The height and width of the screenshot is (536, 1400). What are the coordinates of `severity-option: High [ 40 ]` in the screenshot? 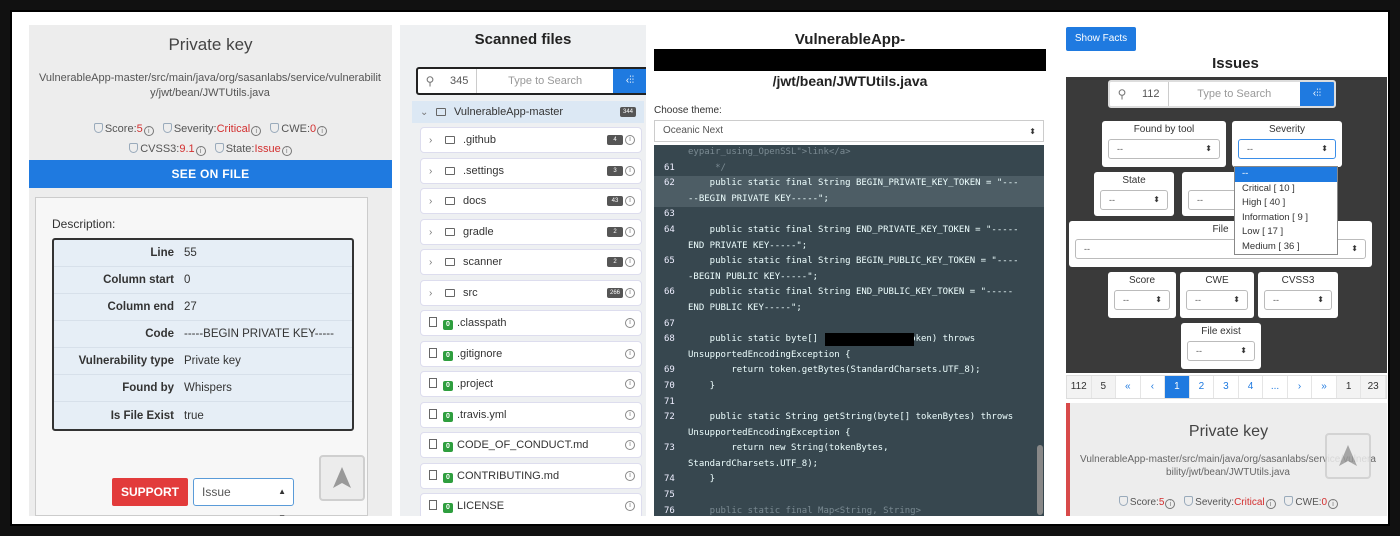 It's located at (1286, 203).